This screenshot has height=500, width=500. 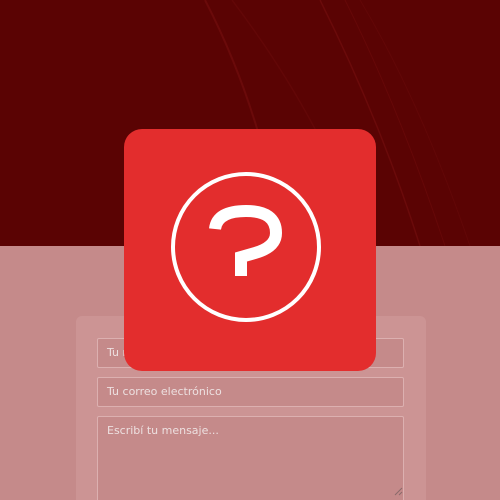 I want to click on email-input: Tu correo electrónico, so click(x=250, y=392).